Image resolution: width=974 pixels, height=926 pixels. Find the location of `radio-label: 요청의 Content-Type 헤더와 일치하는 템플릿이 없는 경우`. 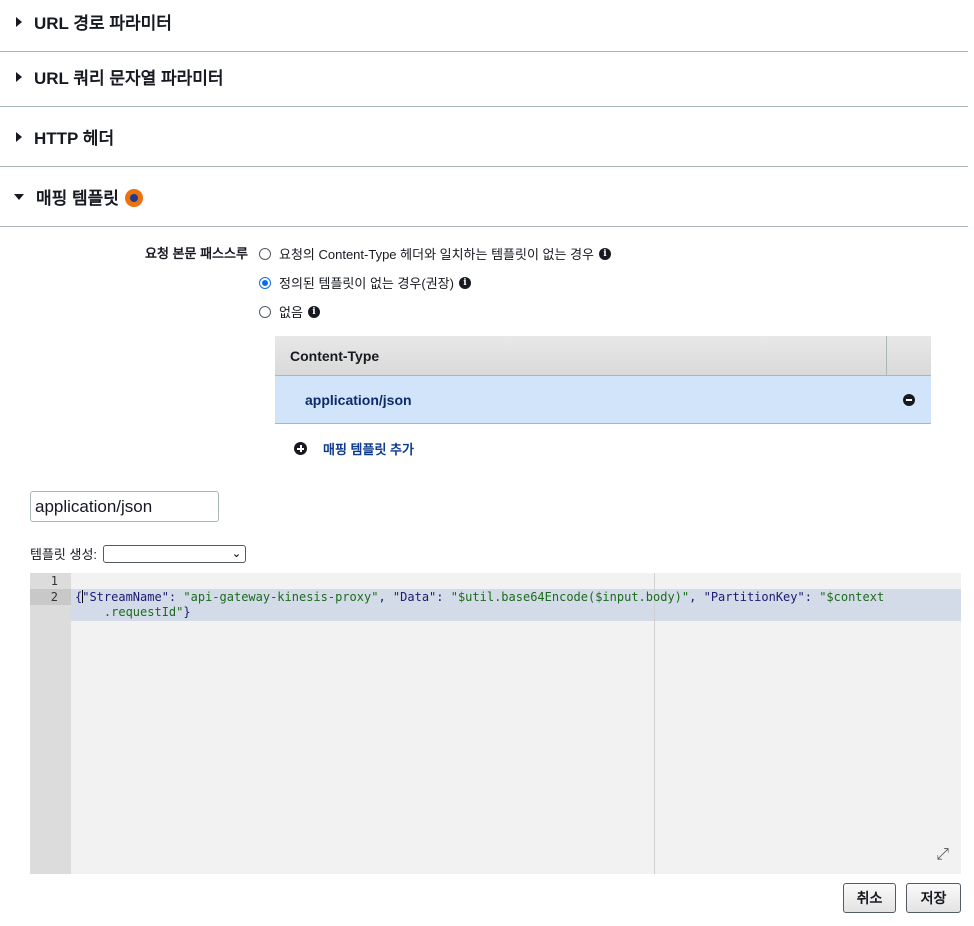

radio-label: 요청의 Content-Type 헤더와 일치하는 템플릿이 없는 경우 is located at coordinates (436, 254).